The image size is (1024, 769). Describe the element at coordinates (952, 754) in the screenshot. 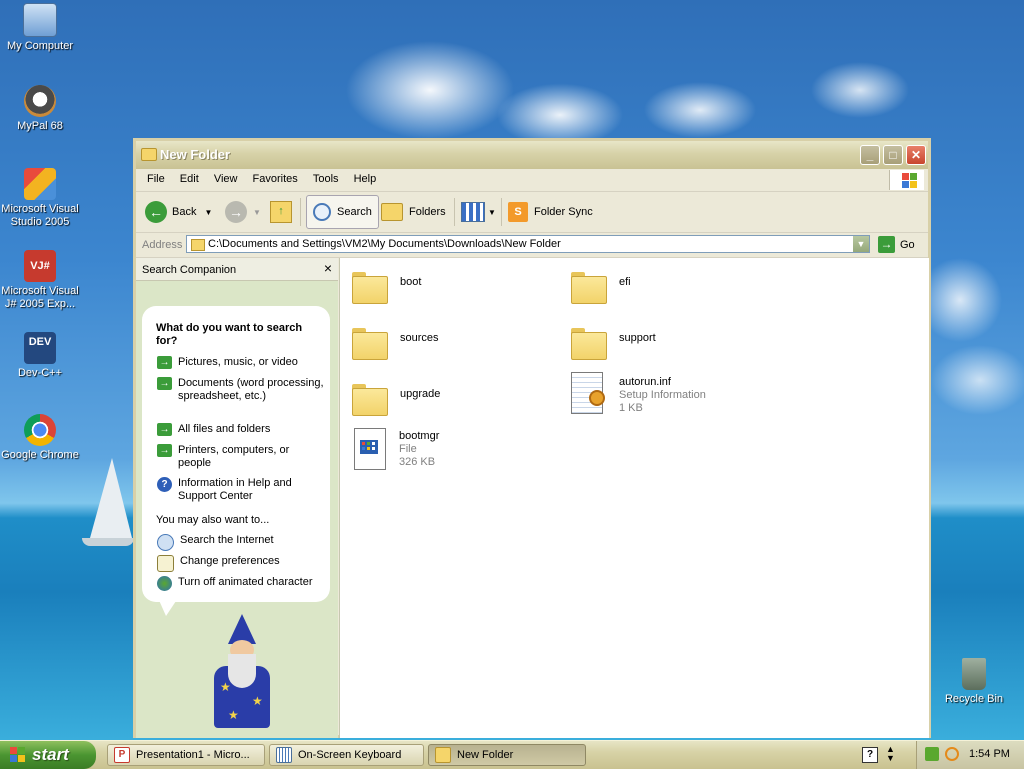

I see `search-icon` at that location.